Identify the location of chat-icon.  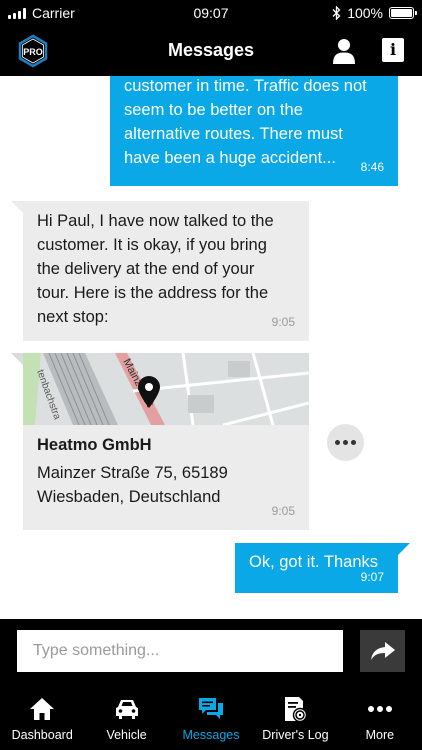
(211, 708).